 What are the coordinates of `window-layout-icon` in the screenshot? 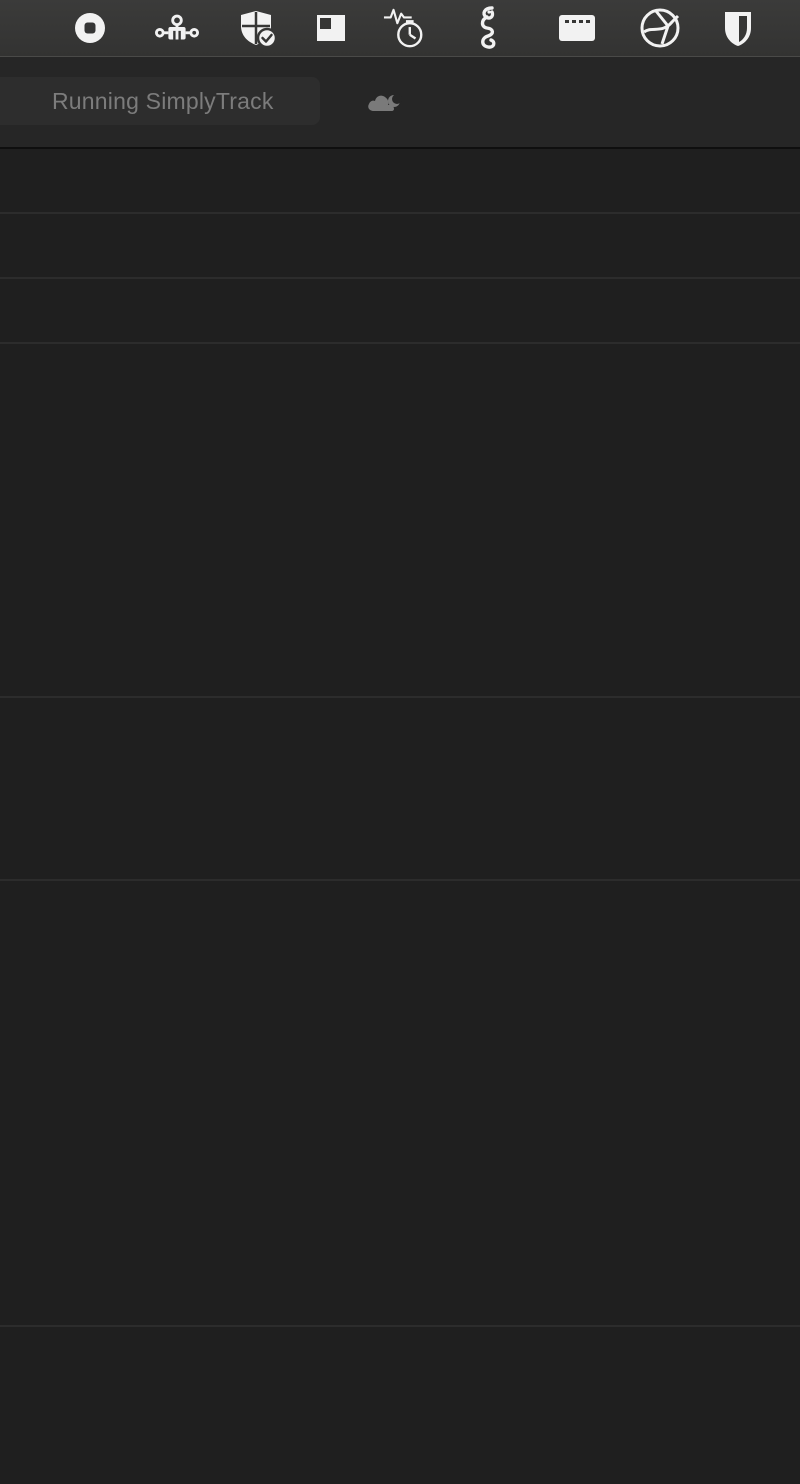 It's located at (331, 28).